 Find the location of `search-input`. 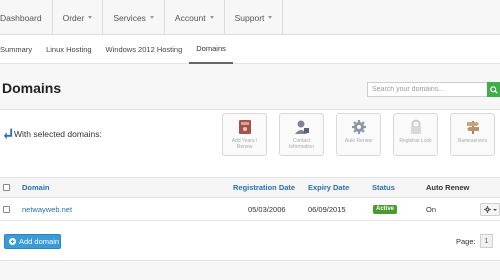

search-input is located at coordinates (427, 89).